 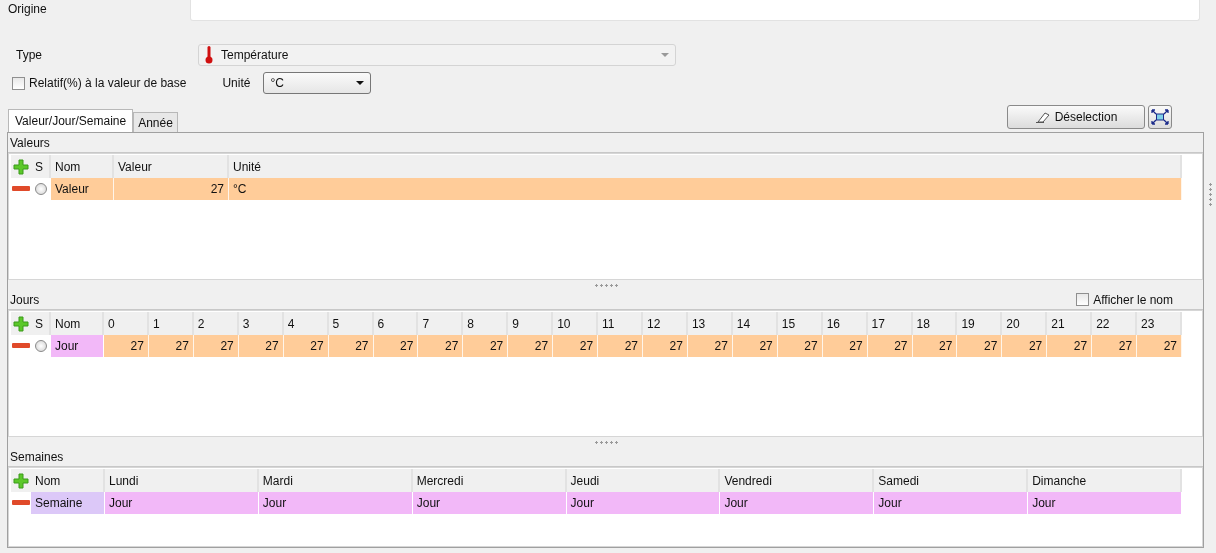 What do you see at coordinates (1076, 117) in the screenshot?
I see `deselect-button: Déselection` at bounding box center [1076, 117].